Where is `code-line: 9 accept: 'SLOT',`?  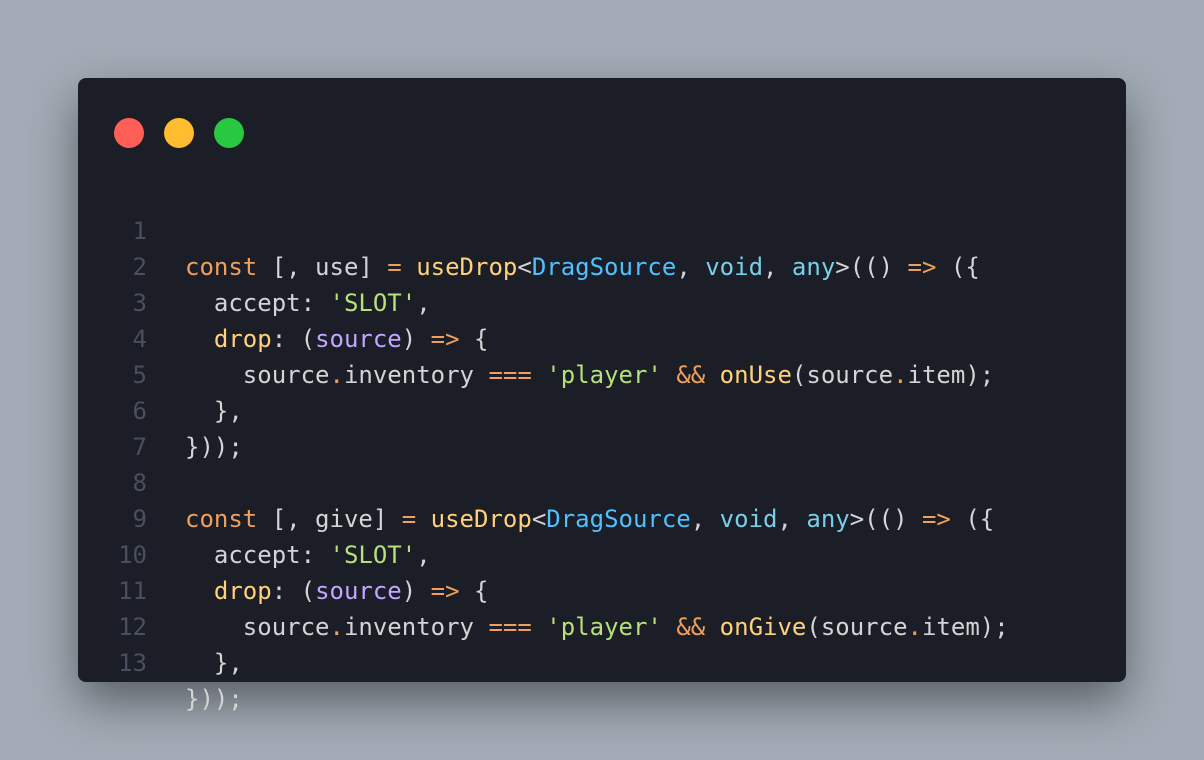
code-line: 9 accept: 'SLOT', is located at coordinates (602, 517).